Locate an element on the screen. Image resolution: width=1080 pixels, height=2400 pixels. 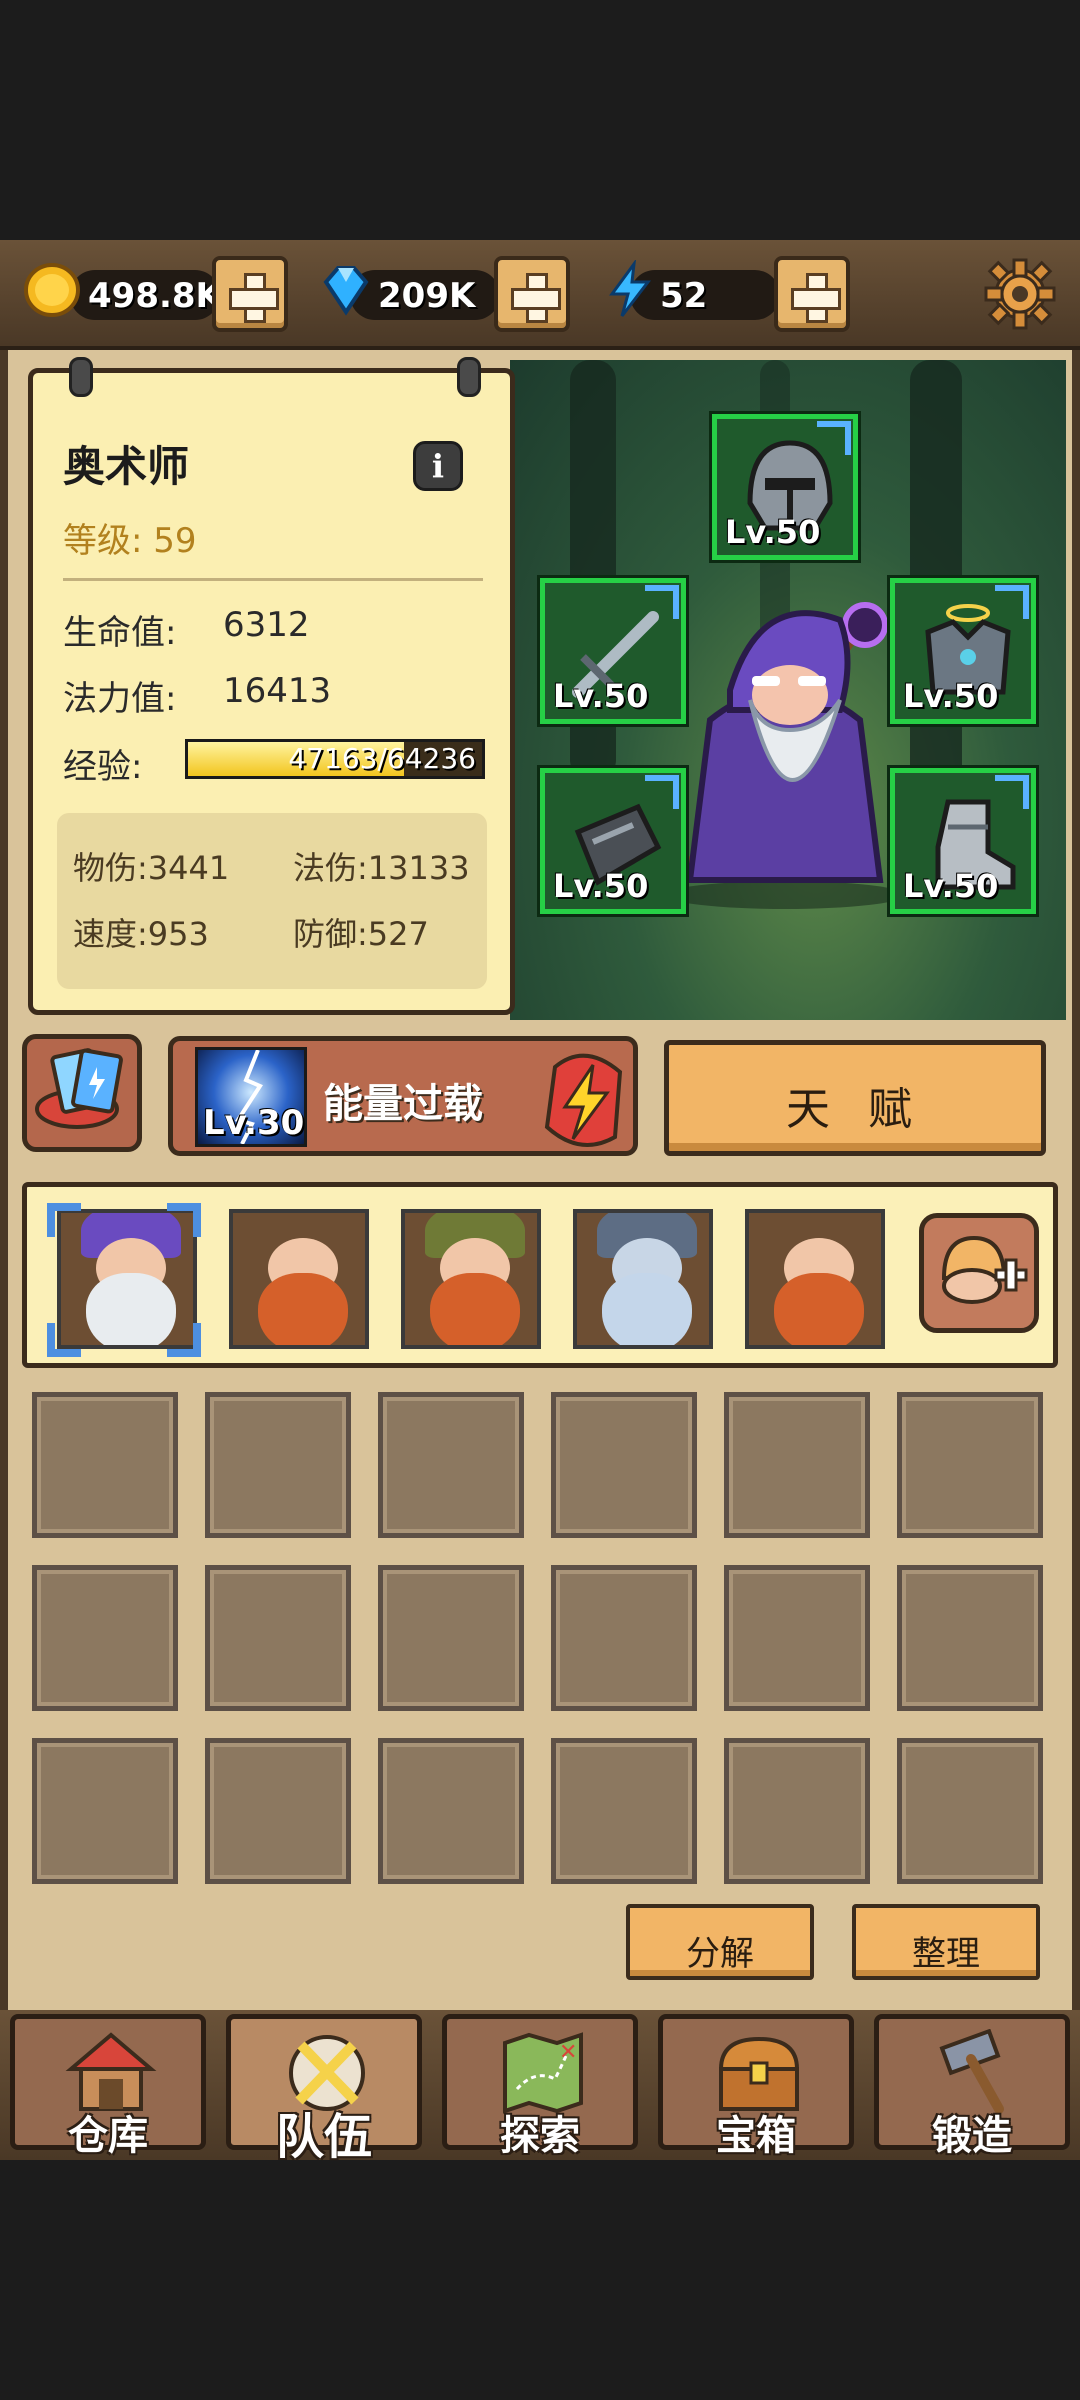
skill-name: 能量过载 is located at coordinates (403, 1104).